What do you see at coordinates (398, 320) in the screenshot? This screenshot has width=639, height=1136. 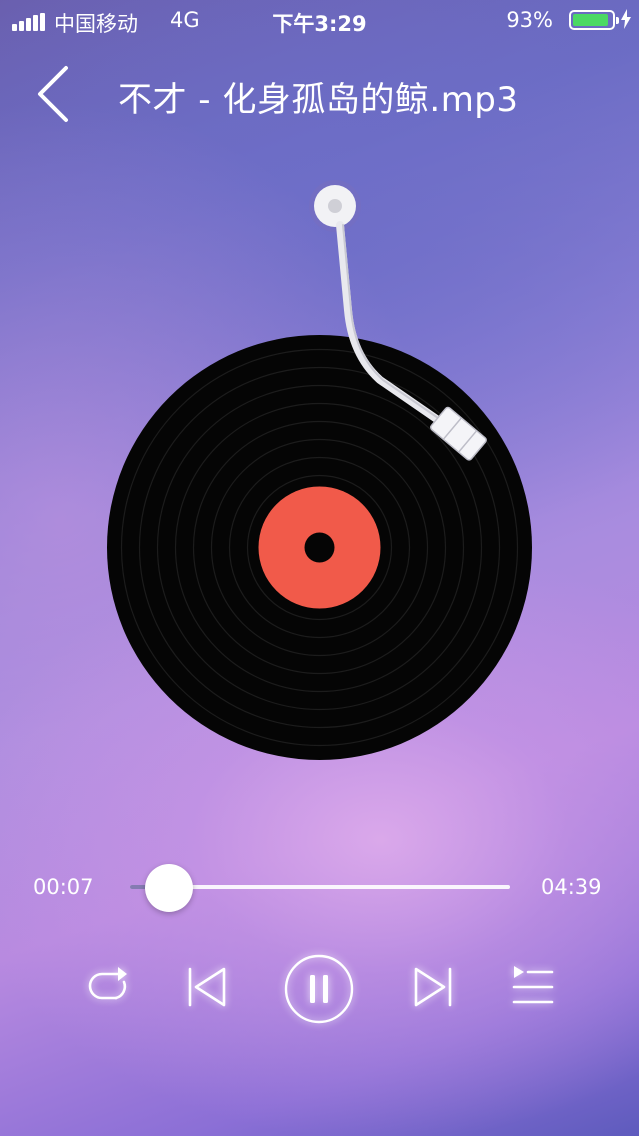 I see `tonearm` at bounding box center [398, 320].